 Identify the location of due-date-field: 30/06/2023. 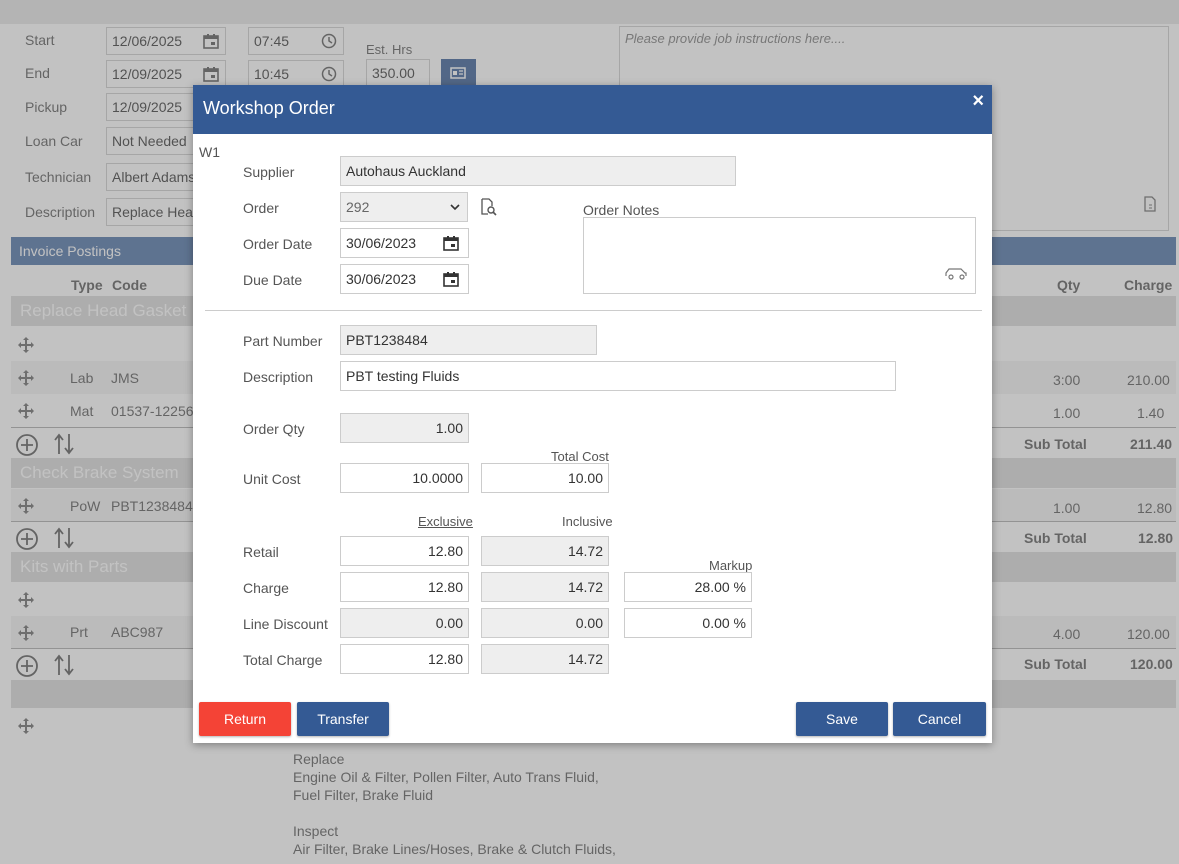
(404, 279).